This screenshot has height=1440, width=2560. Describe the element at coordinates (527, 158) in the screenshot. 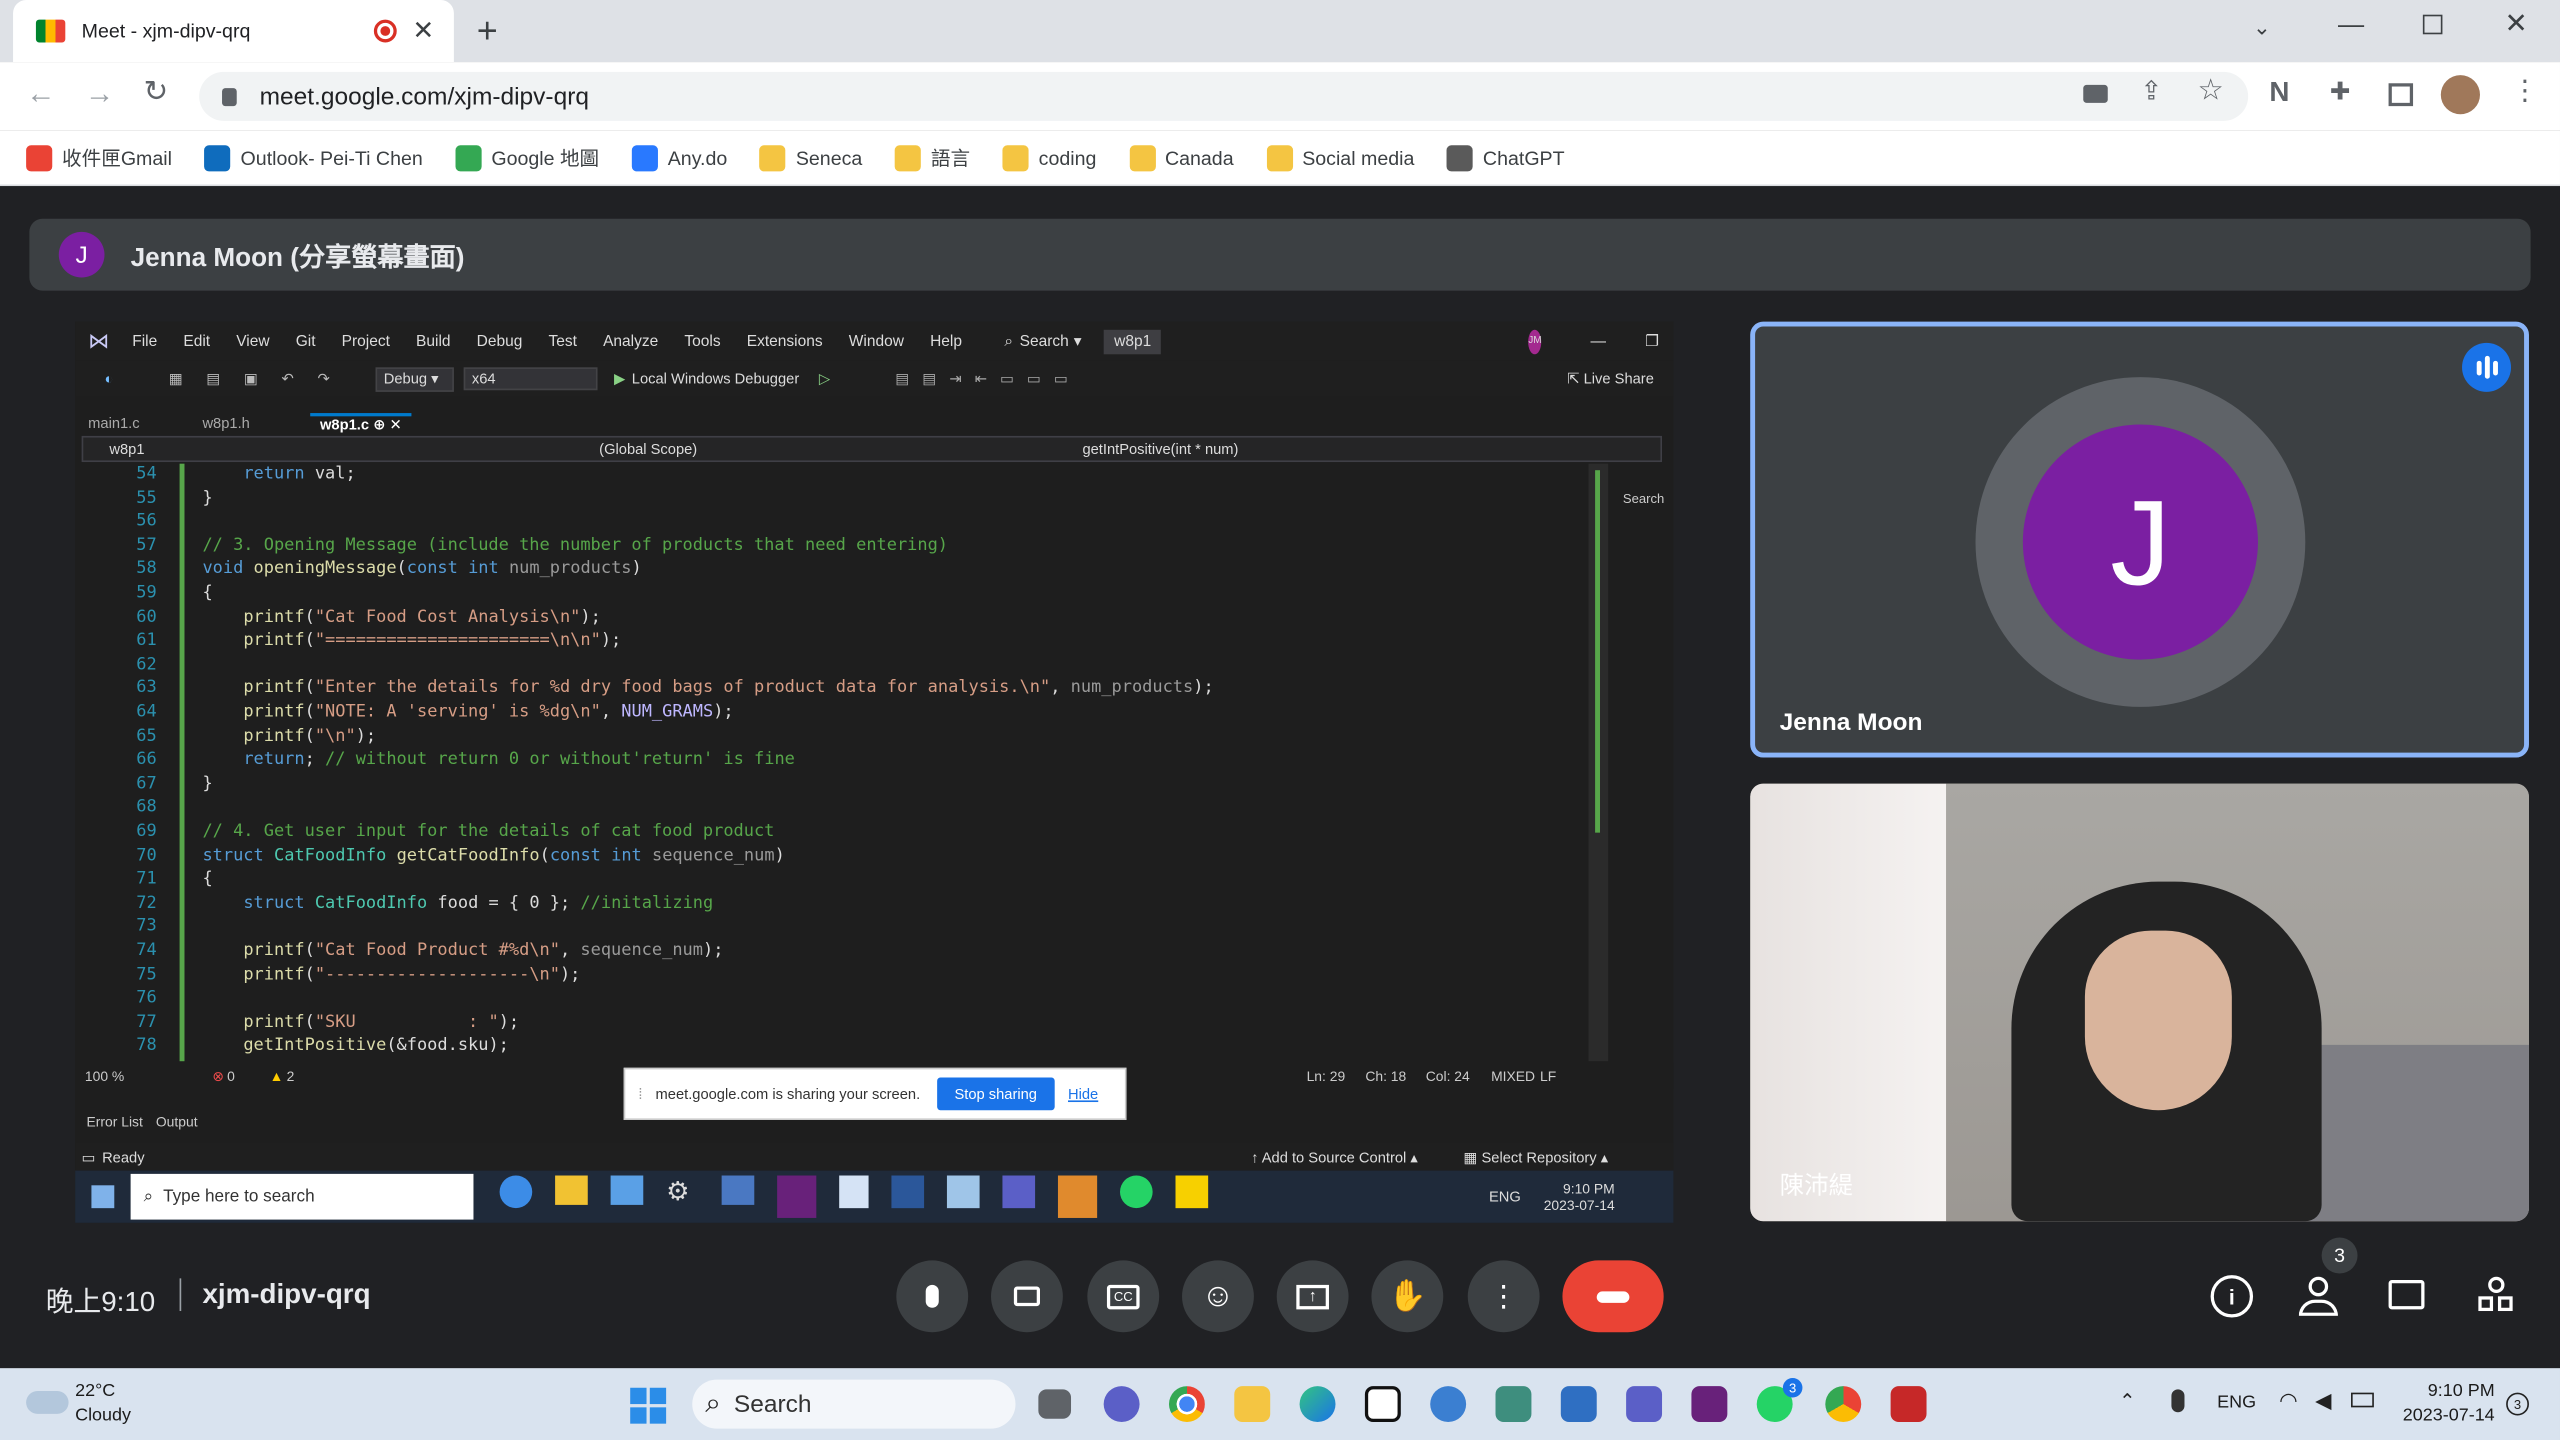

I see `bookmark-item: Google 地圖` at that location.